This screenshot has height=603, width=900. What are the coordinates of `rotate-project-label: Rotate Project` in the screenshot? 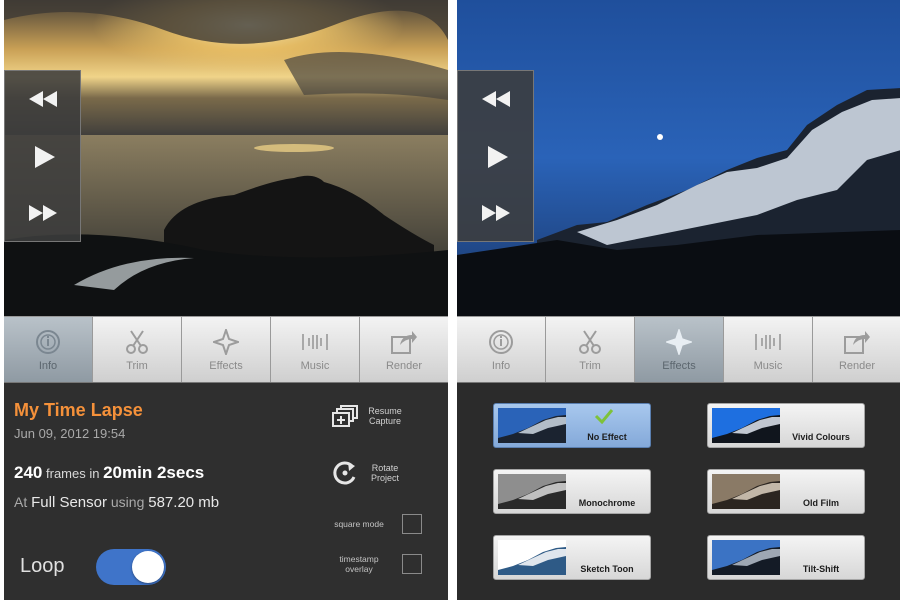 It's located at (384, 473).